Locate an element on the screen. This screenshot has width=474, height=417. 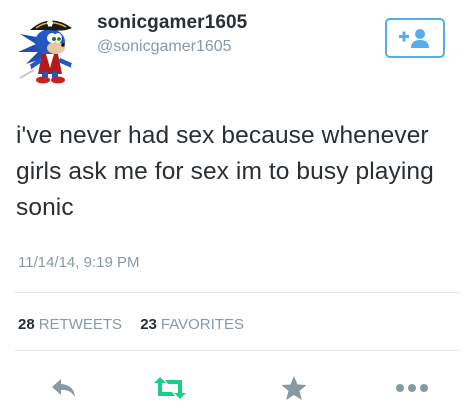
more-icon is located at coordinates (412, 388).